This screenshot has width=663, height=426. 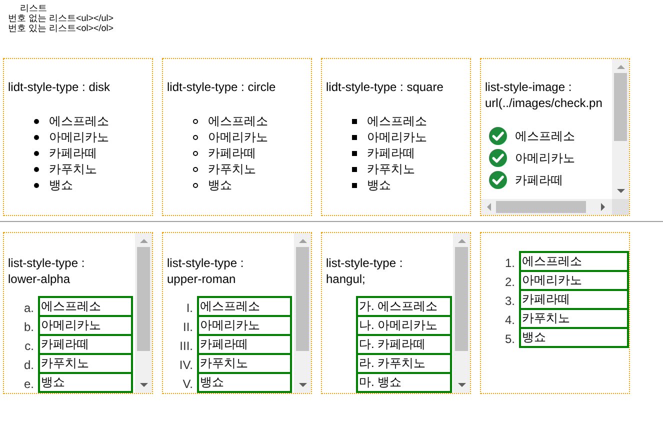 I want to click on list-marker: I., so click(x=189, y=307).